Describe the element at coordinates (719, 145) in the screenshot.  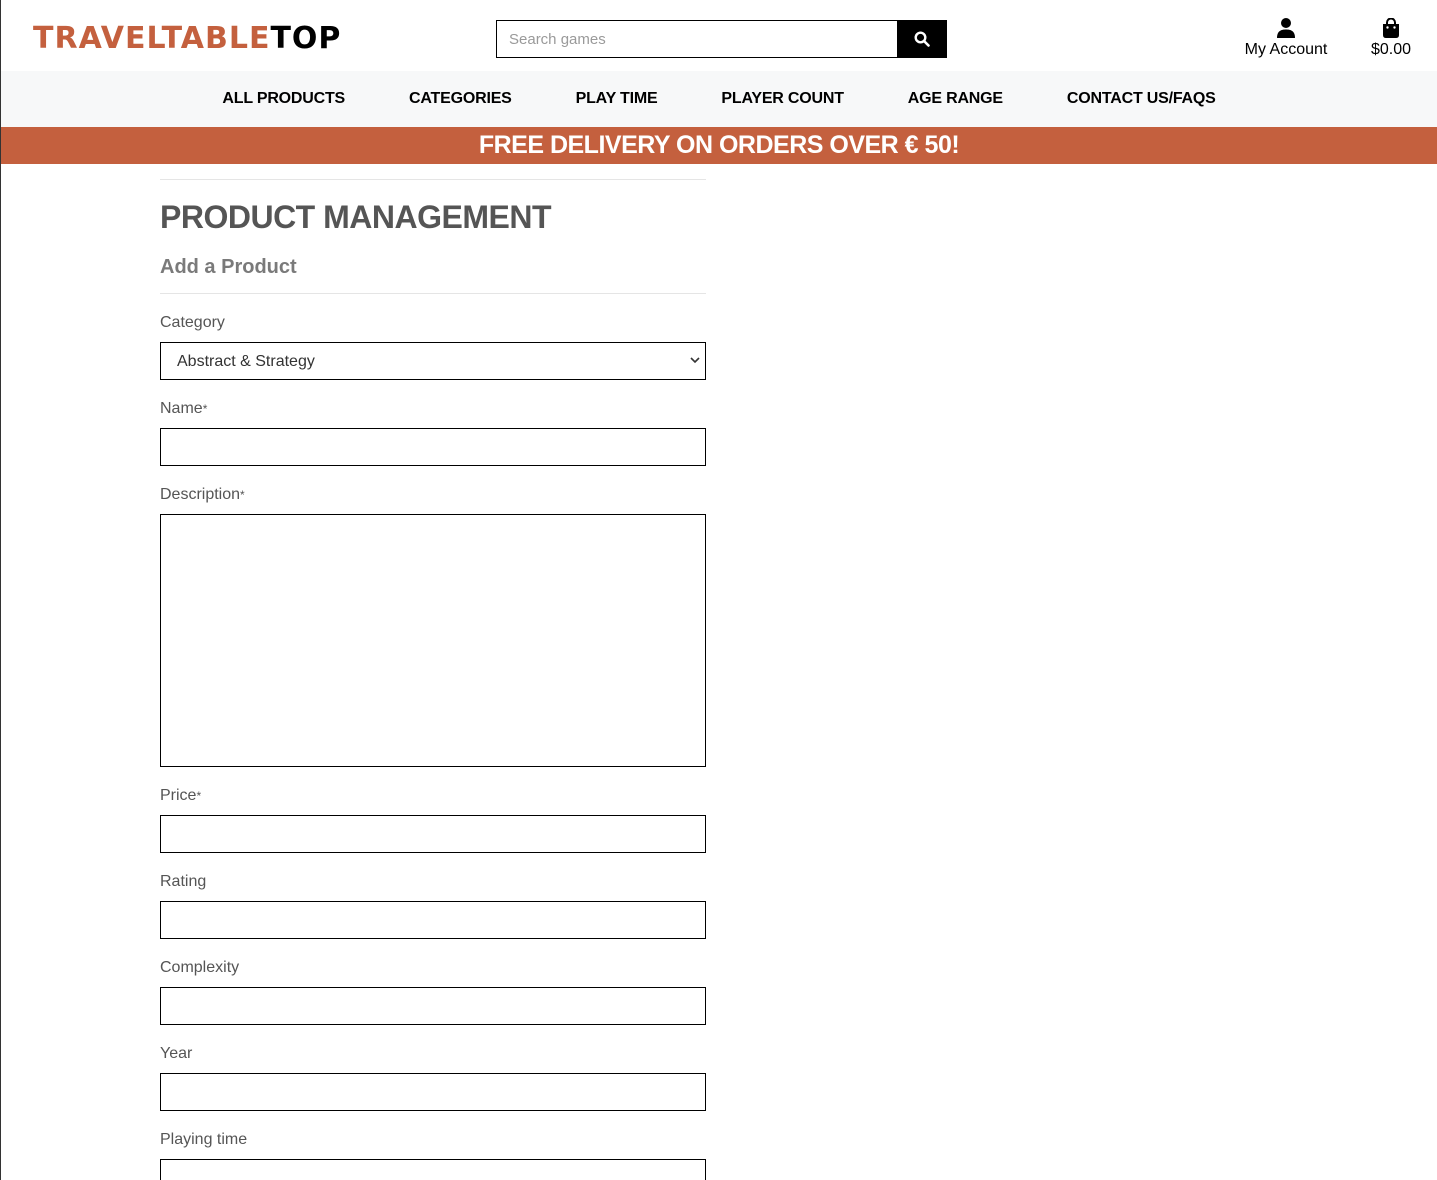
I see `free-delivery-banner: FREE DELIVERY ON ORDERS OVER € 50!` at that location.